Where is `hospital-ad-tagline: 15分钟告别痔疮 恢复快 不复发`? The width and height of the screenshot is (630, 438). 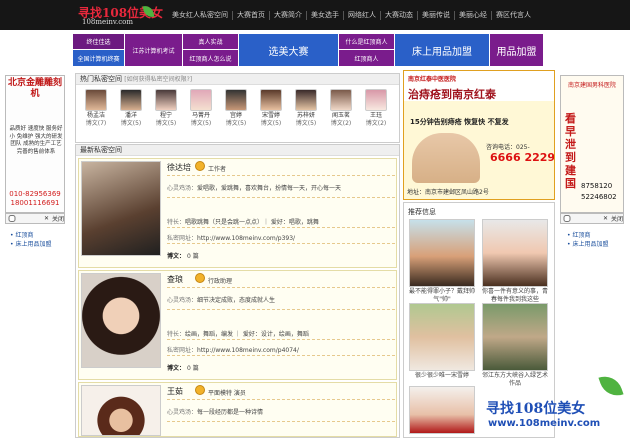
hospital-ad-tagline: 15分钟告别痔疮 恢复快 不复发 is located at coordinates (459, 122).